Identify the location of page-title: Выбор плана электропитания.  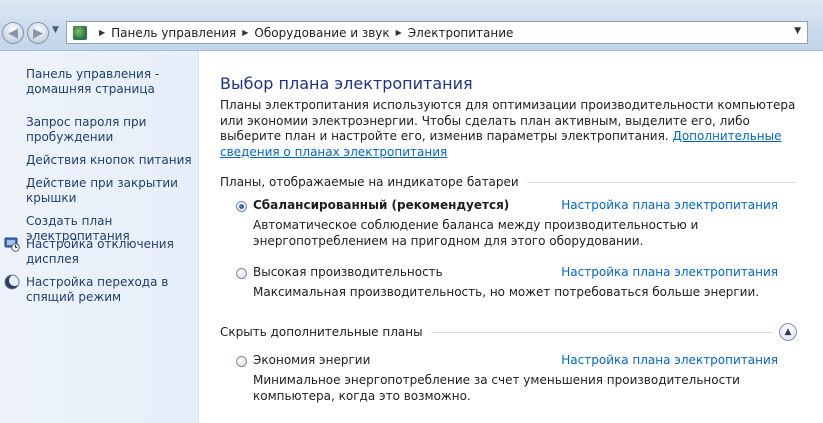
(346, 83).